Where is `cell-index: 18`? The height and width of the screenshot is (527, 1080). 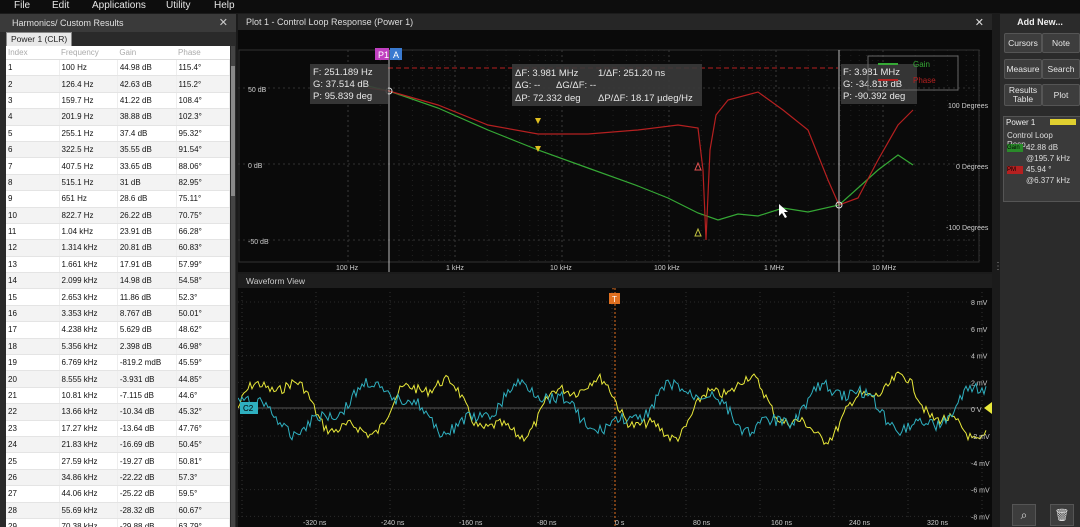 cell-index: 18 is located at coordinates (33, 347).